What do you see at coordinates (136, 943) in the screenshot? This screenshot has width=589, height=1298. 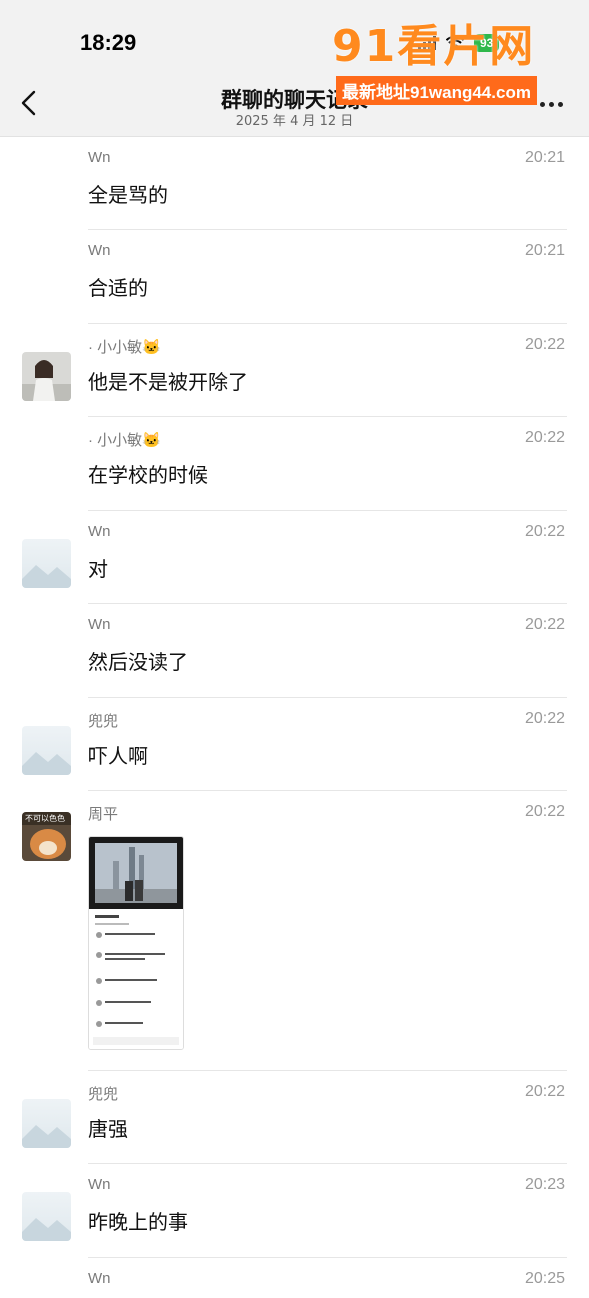 I see `image-message` at bounding box center [136, 943].